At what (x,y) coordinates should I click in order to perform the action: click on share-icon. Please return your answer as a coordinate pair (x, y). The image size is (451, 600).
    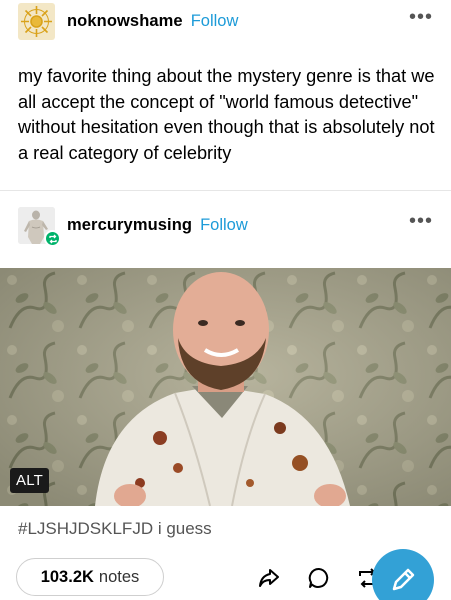
    Looking at the image, I should click on (269, 578).